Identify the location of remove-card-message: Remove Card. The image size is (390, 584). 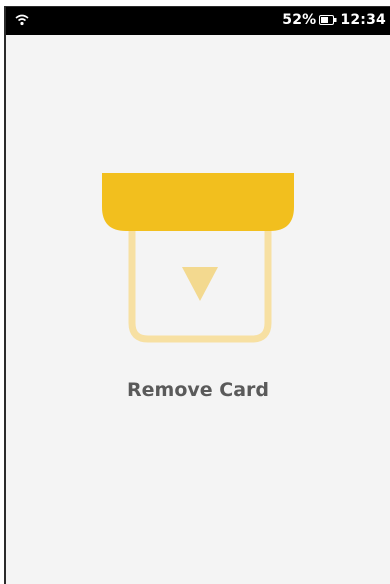
(198, 390).